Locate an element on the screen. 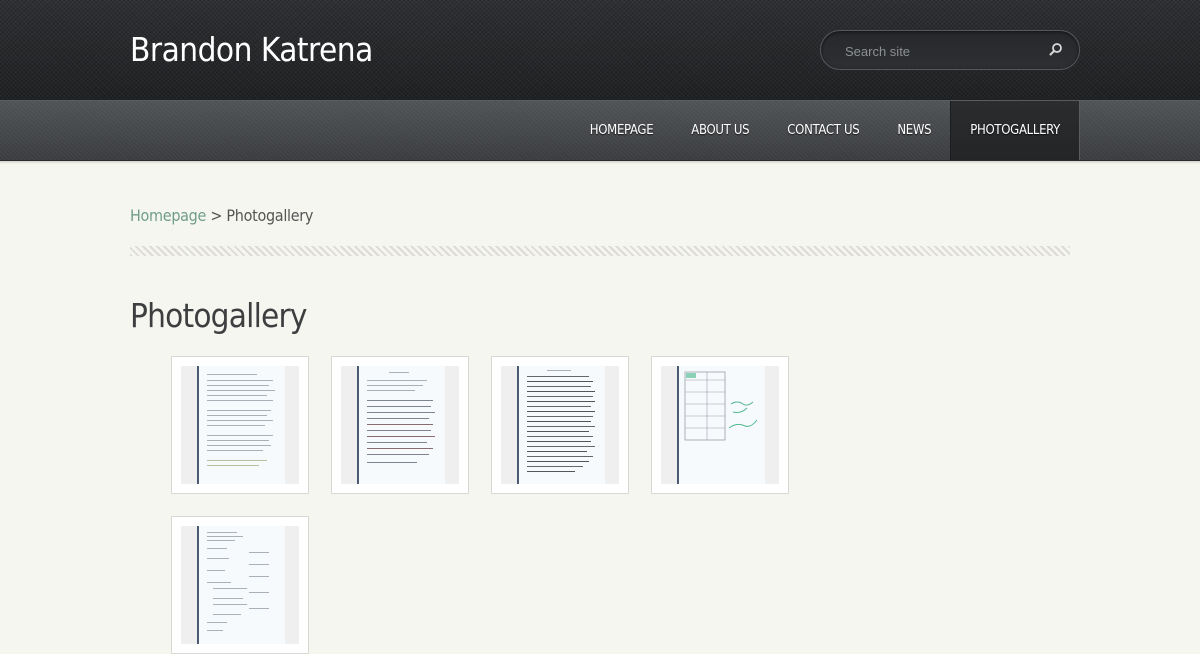 Image resolution: width=1200 pixels, height=654 pixels. nav-item-about-us: ABOUT US is located at coordinates (720, 130).